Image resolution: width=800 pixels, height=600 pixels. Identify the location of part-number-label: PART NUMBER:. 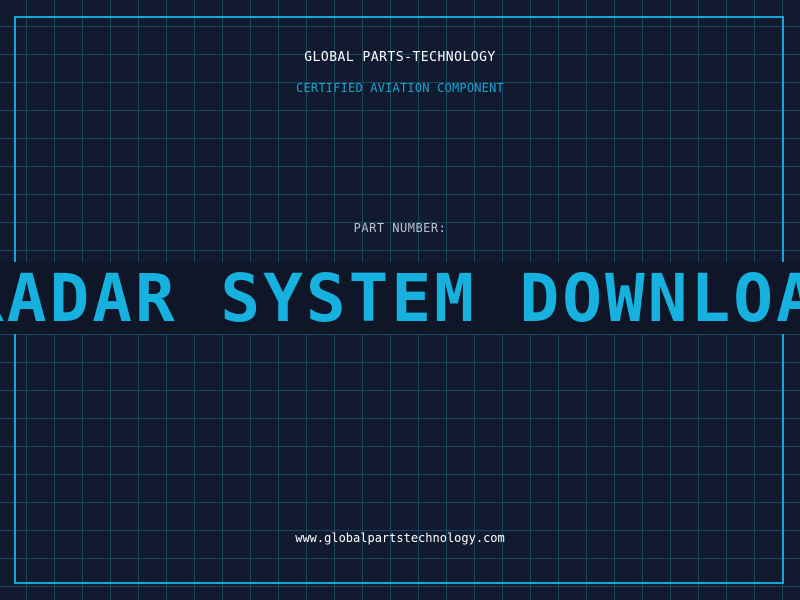
(400, 228).